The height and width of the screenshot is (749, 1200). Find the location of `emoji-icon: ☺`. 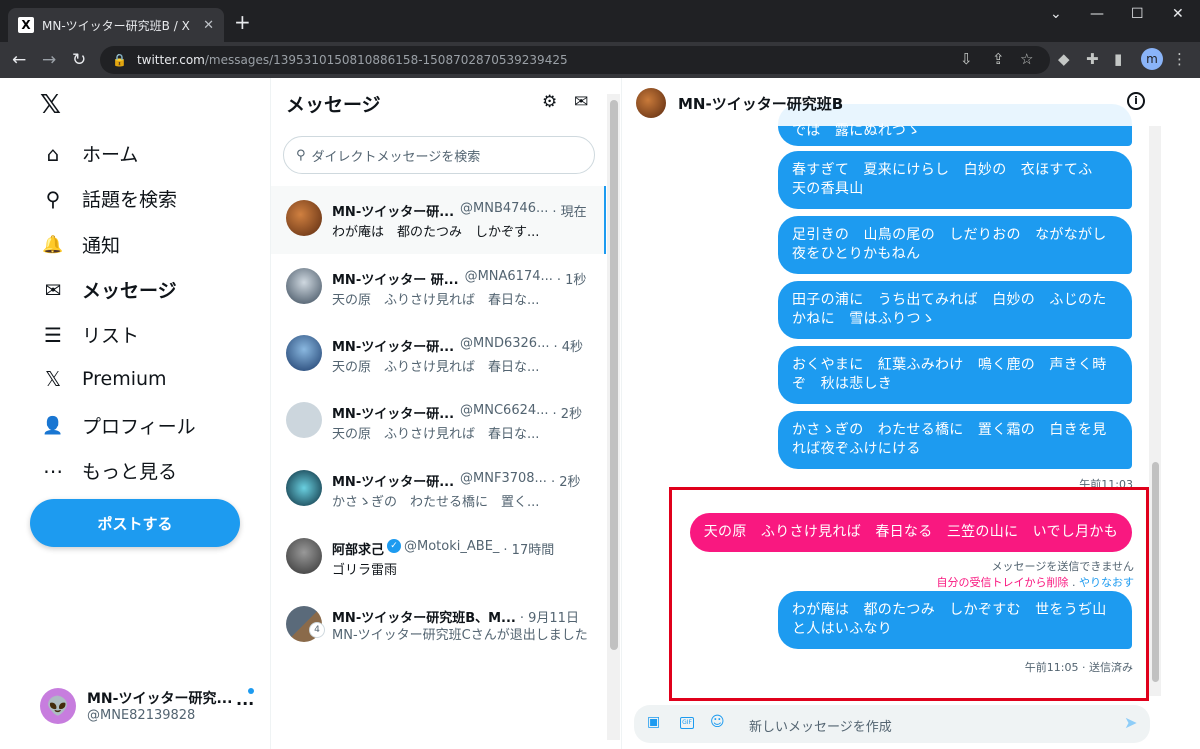

emoji-icon: ☺ is located at coordinates (717, 722).